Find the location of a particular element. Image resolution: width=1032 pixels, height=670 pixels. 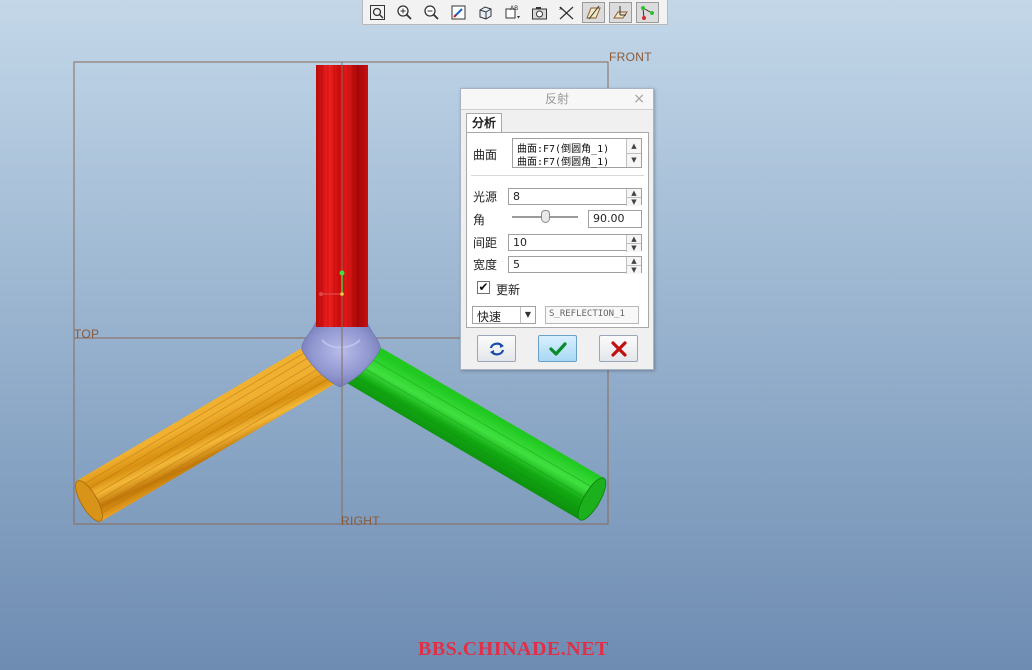

datum-label-front: FRONT is located at coordinates (630, 57).